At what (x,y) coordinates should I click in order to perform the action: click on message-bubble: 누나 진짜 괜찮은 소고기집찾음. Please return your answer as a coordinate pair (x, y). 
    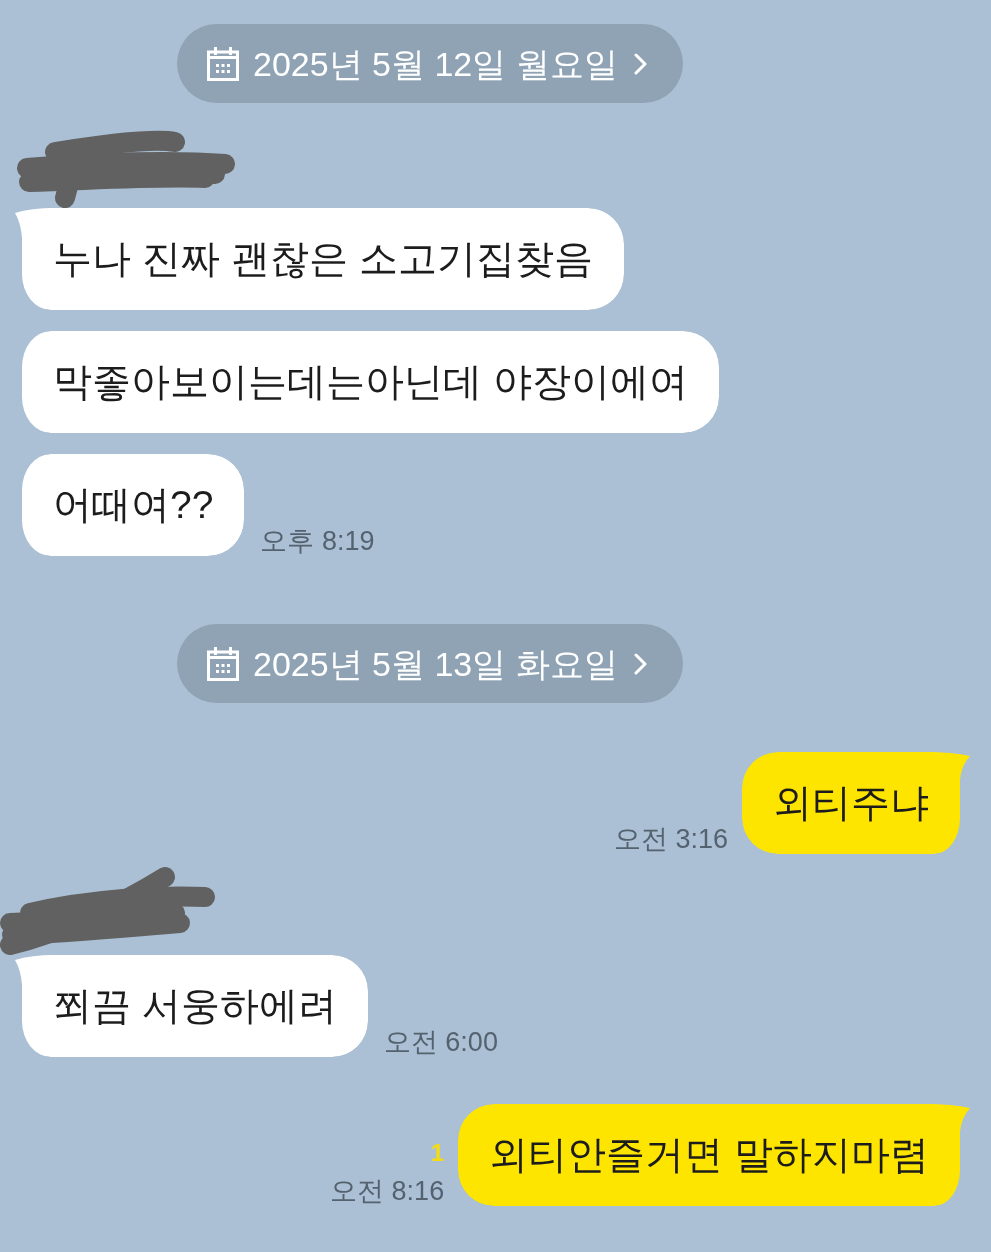
    Looking at the image, I should click on (319, 259).